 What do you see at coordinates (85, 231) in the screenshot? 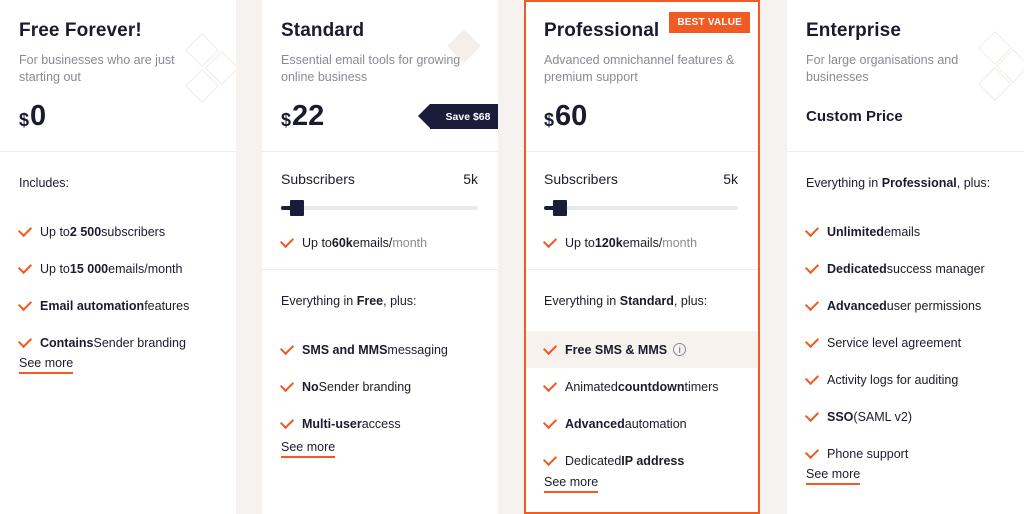
I see `feature-highlight: 2 500` at bounding box center [85, 231].